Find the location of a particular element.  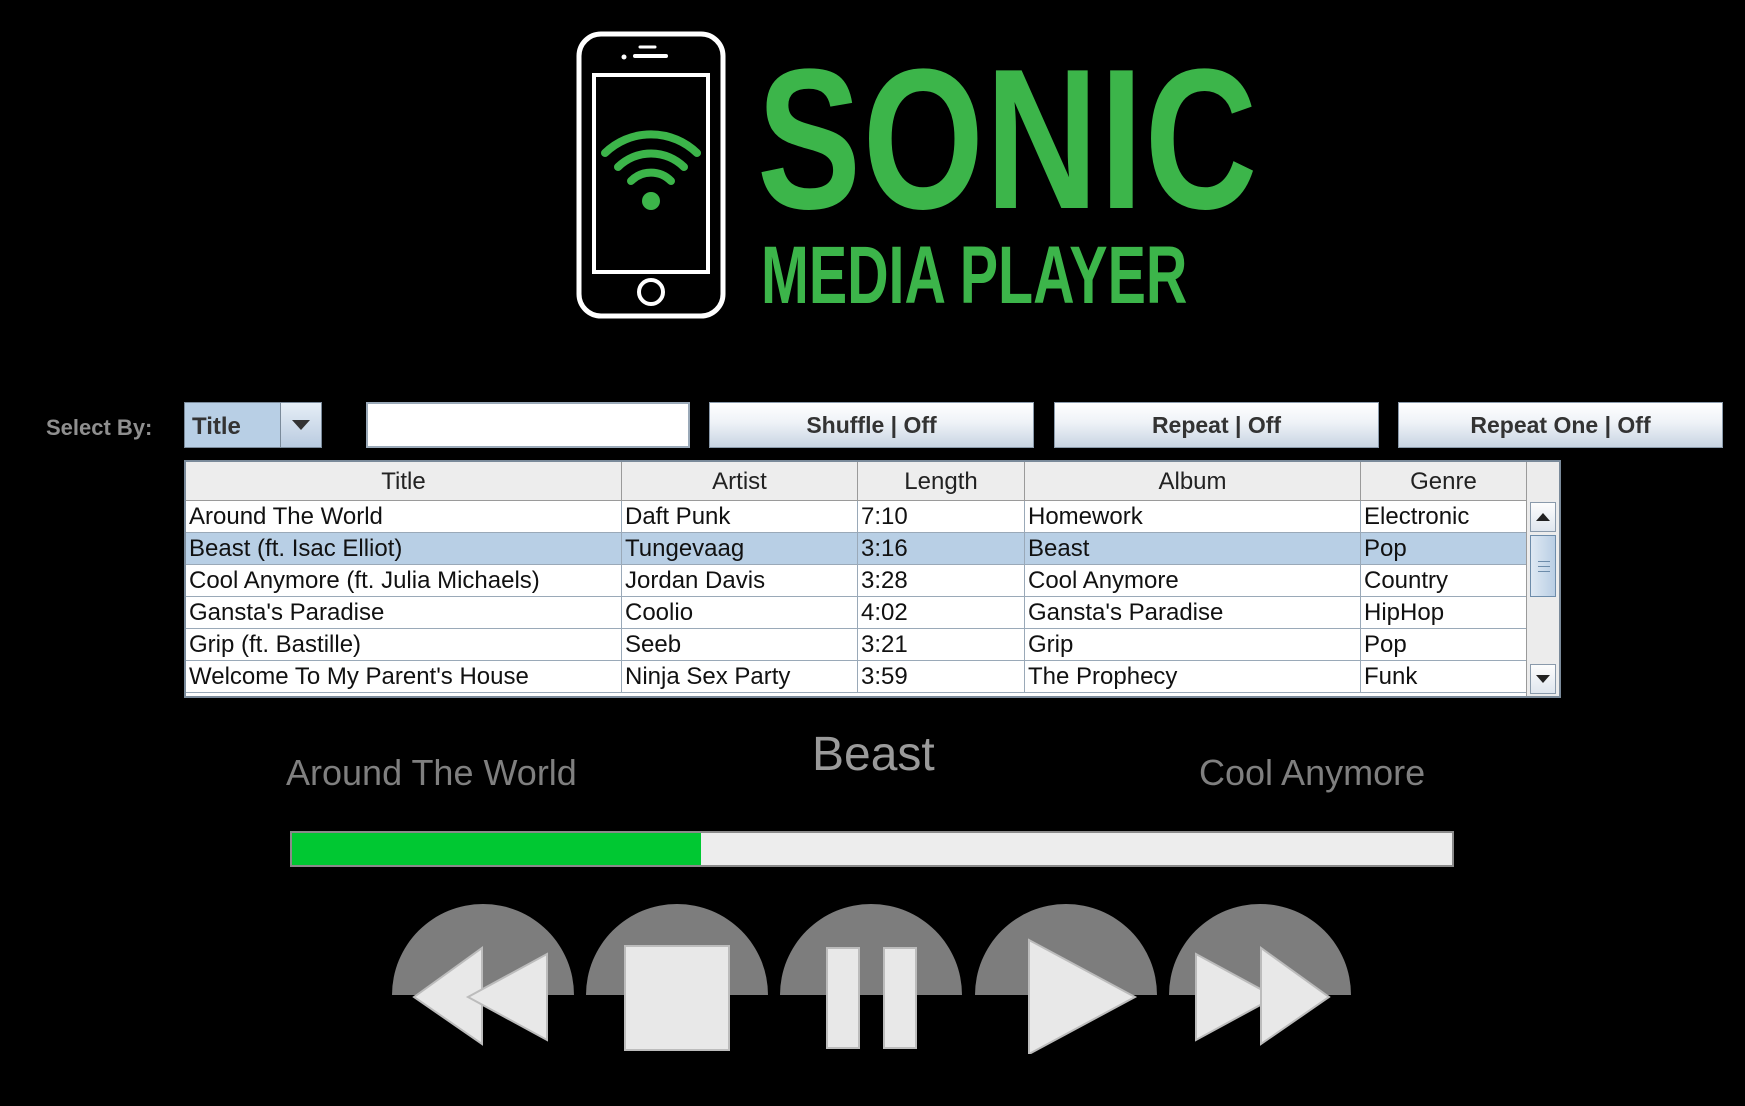

cell-artist: Ninja Sex Party is located at coordinates (740, 676).